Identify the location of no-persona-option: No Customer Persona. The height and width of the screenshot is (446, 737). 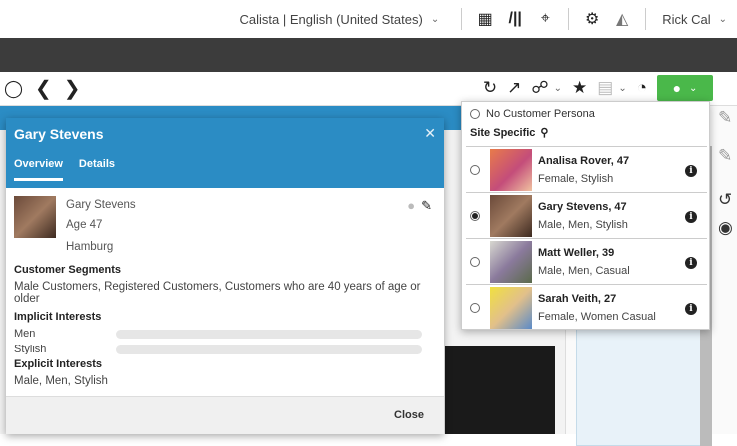
(532, 114).